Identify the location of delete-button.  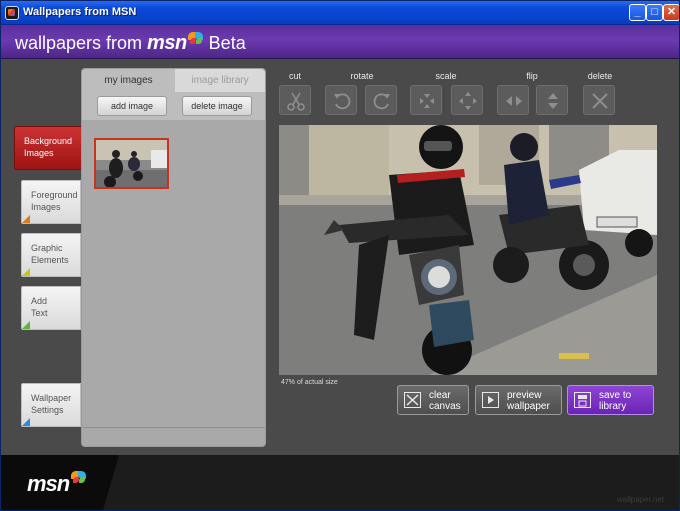
(599, 100).